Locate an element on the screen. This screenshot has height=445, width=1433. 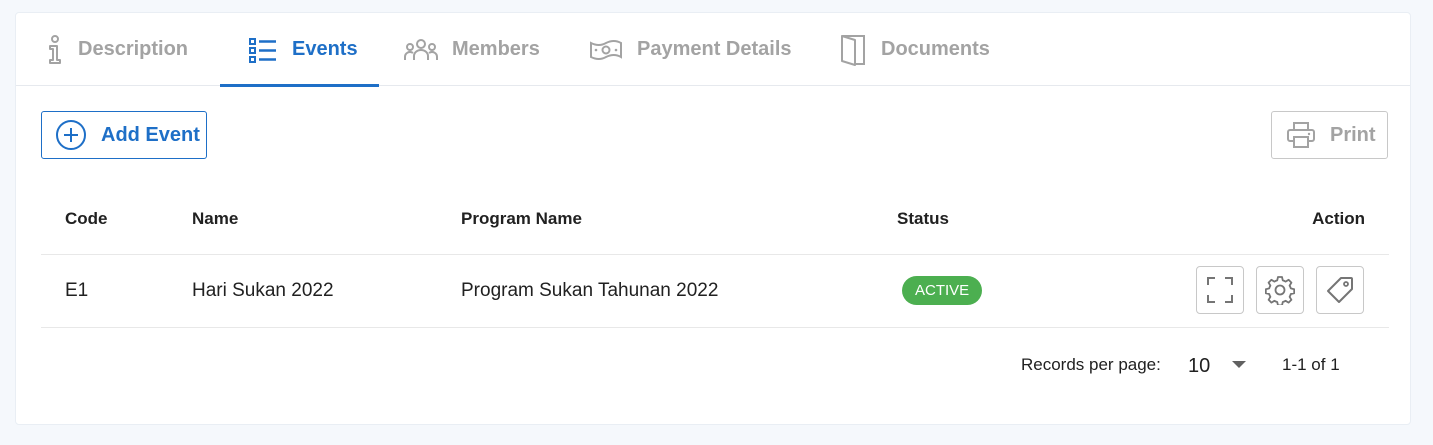
door-icon is located at coordinates (853, 50).